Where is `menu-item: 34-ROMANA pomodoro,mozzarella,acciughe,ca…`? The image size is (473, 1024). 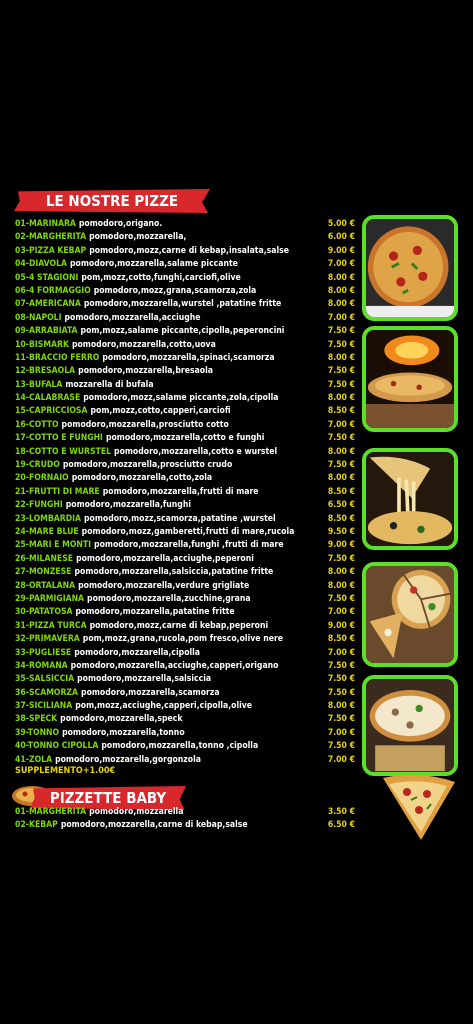 menu-item: 34-ROMANA pomodoro,mozzarella,acciughe,ca… is located at coordinates (185, 666).